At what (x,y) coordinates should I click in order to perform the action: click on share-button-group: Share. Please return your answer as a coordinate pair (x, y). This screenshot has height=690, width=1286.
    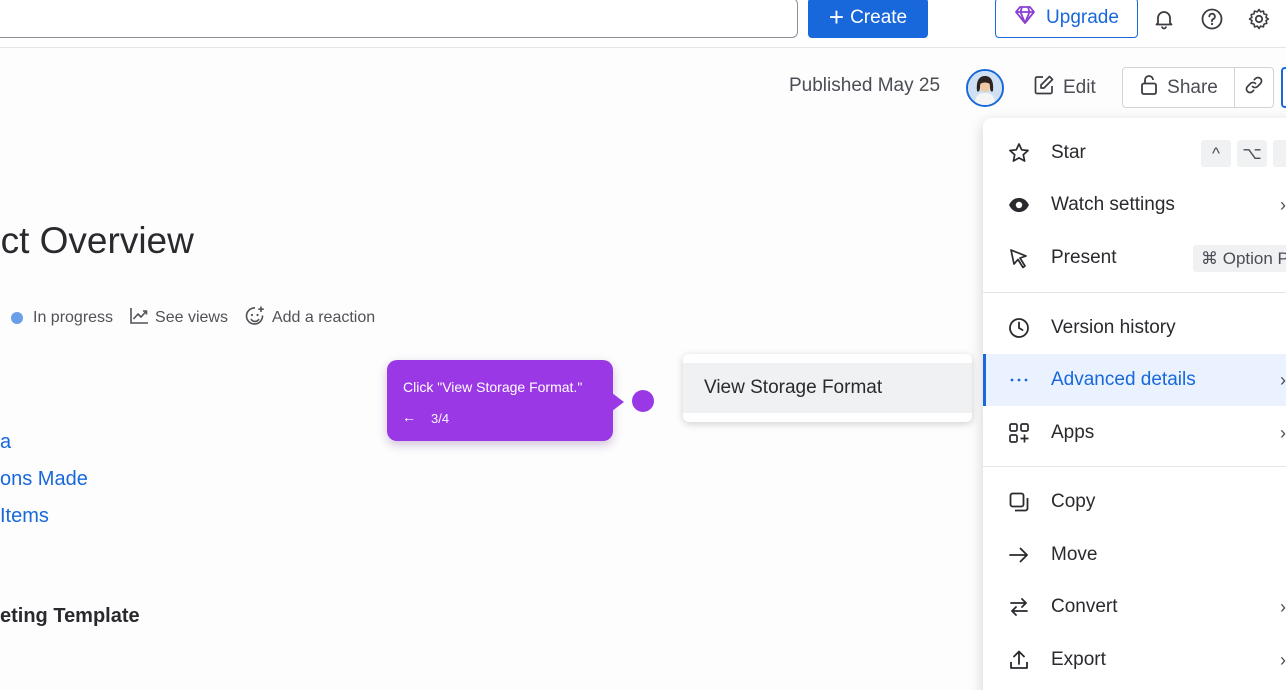
    Looking at the image, I should click on (1198, 87).